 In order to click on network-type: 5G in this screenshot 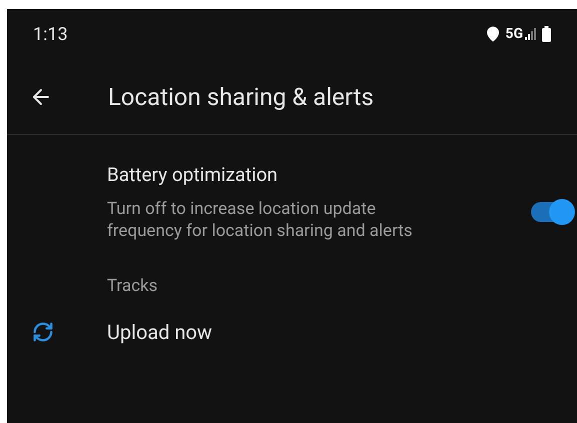, I will do `click(514, 34)`.